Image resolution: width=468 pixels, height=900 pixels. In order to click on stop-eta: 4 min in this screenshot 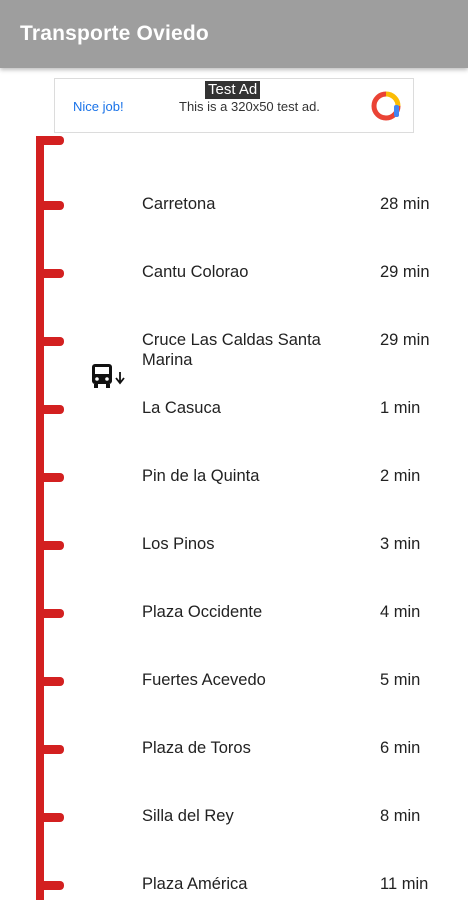, I will do `click(400, 612)`.